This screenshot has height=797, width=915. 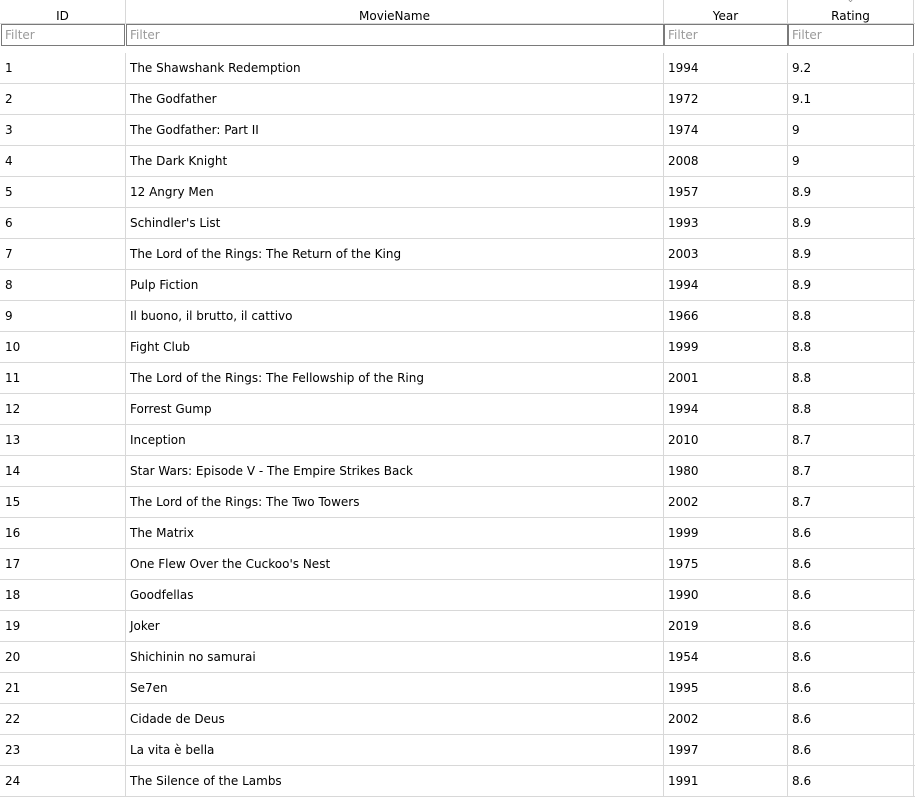 I want to click on filter-id-input, so click(x=63, y=35).